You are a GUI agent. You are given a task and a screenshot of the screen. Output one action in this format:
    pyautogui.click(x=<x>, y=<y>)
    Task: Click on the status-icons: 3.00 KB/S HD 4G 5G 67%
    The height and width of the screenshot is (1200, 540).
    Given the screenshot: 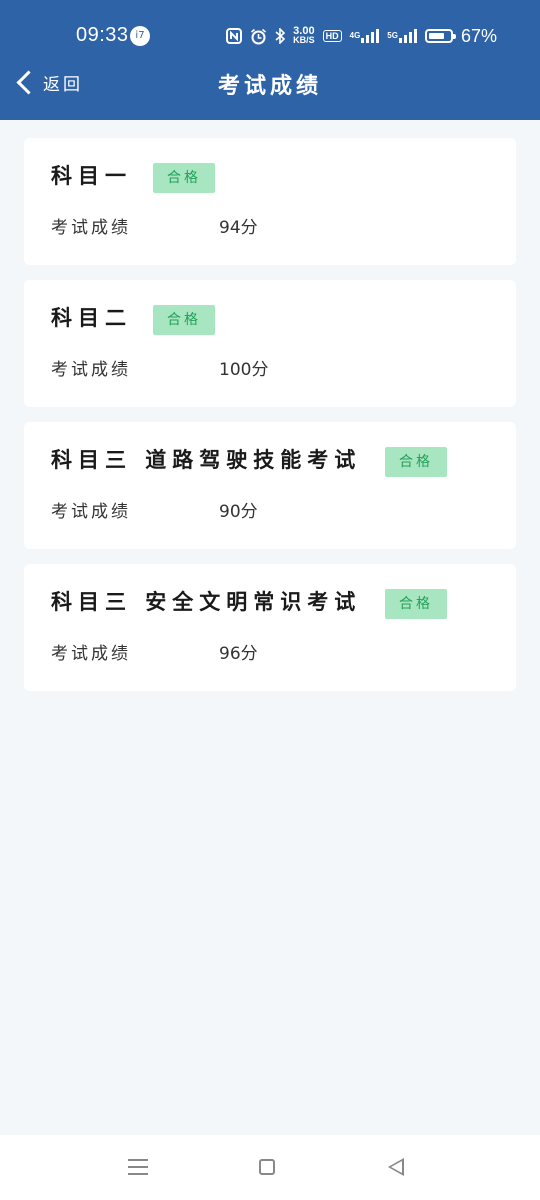 What is the action you would take?
    pyautogui.click(x=361, y=36)
    